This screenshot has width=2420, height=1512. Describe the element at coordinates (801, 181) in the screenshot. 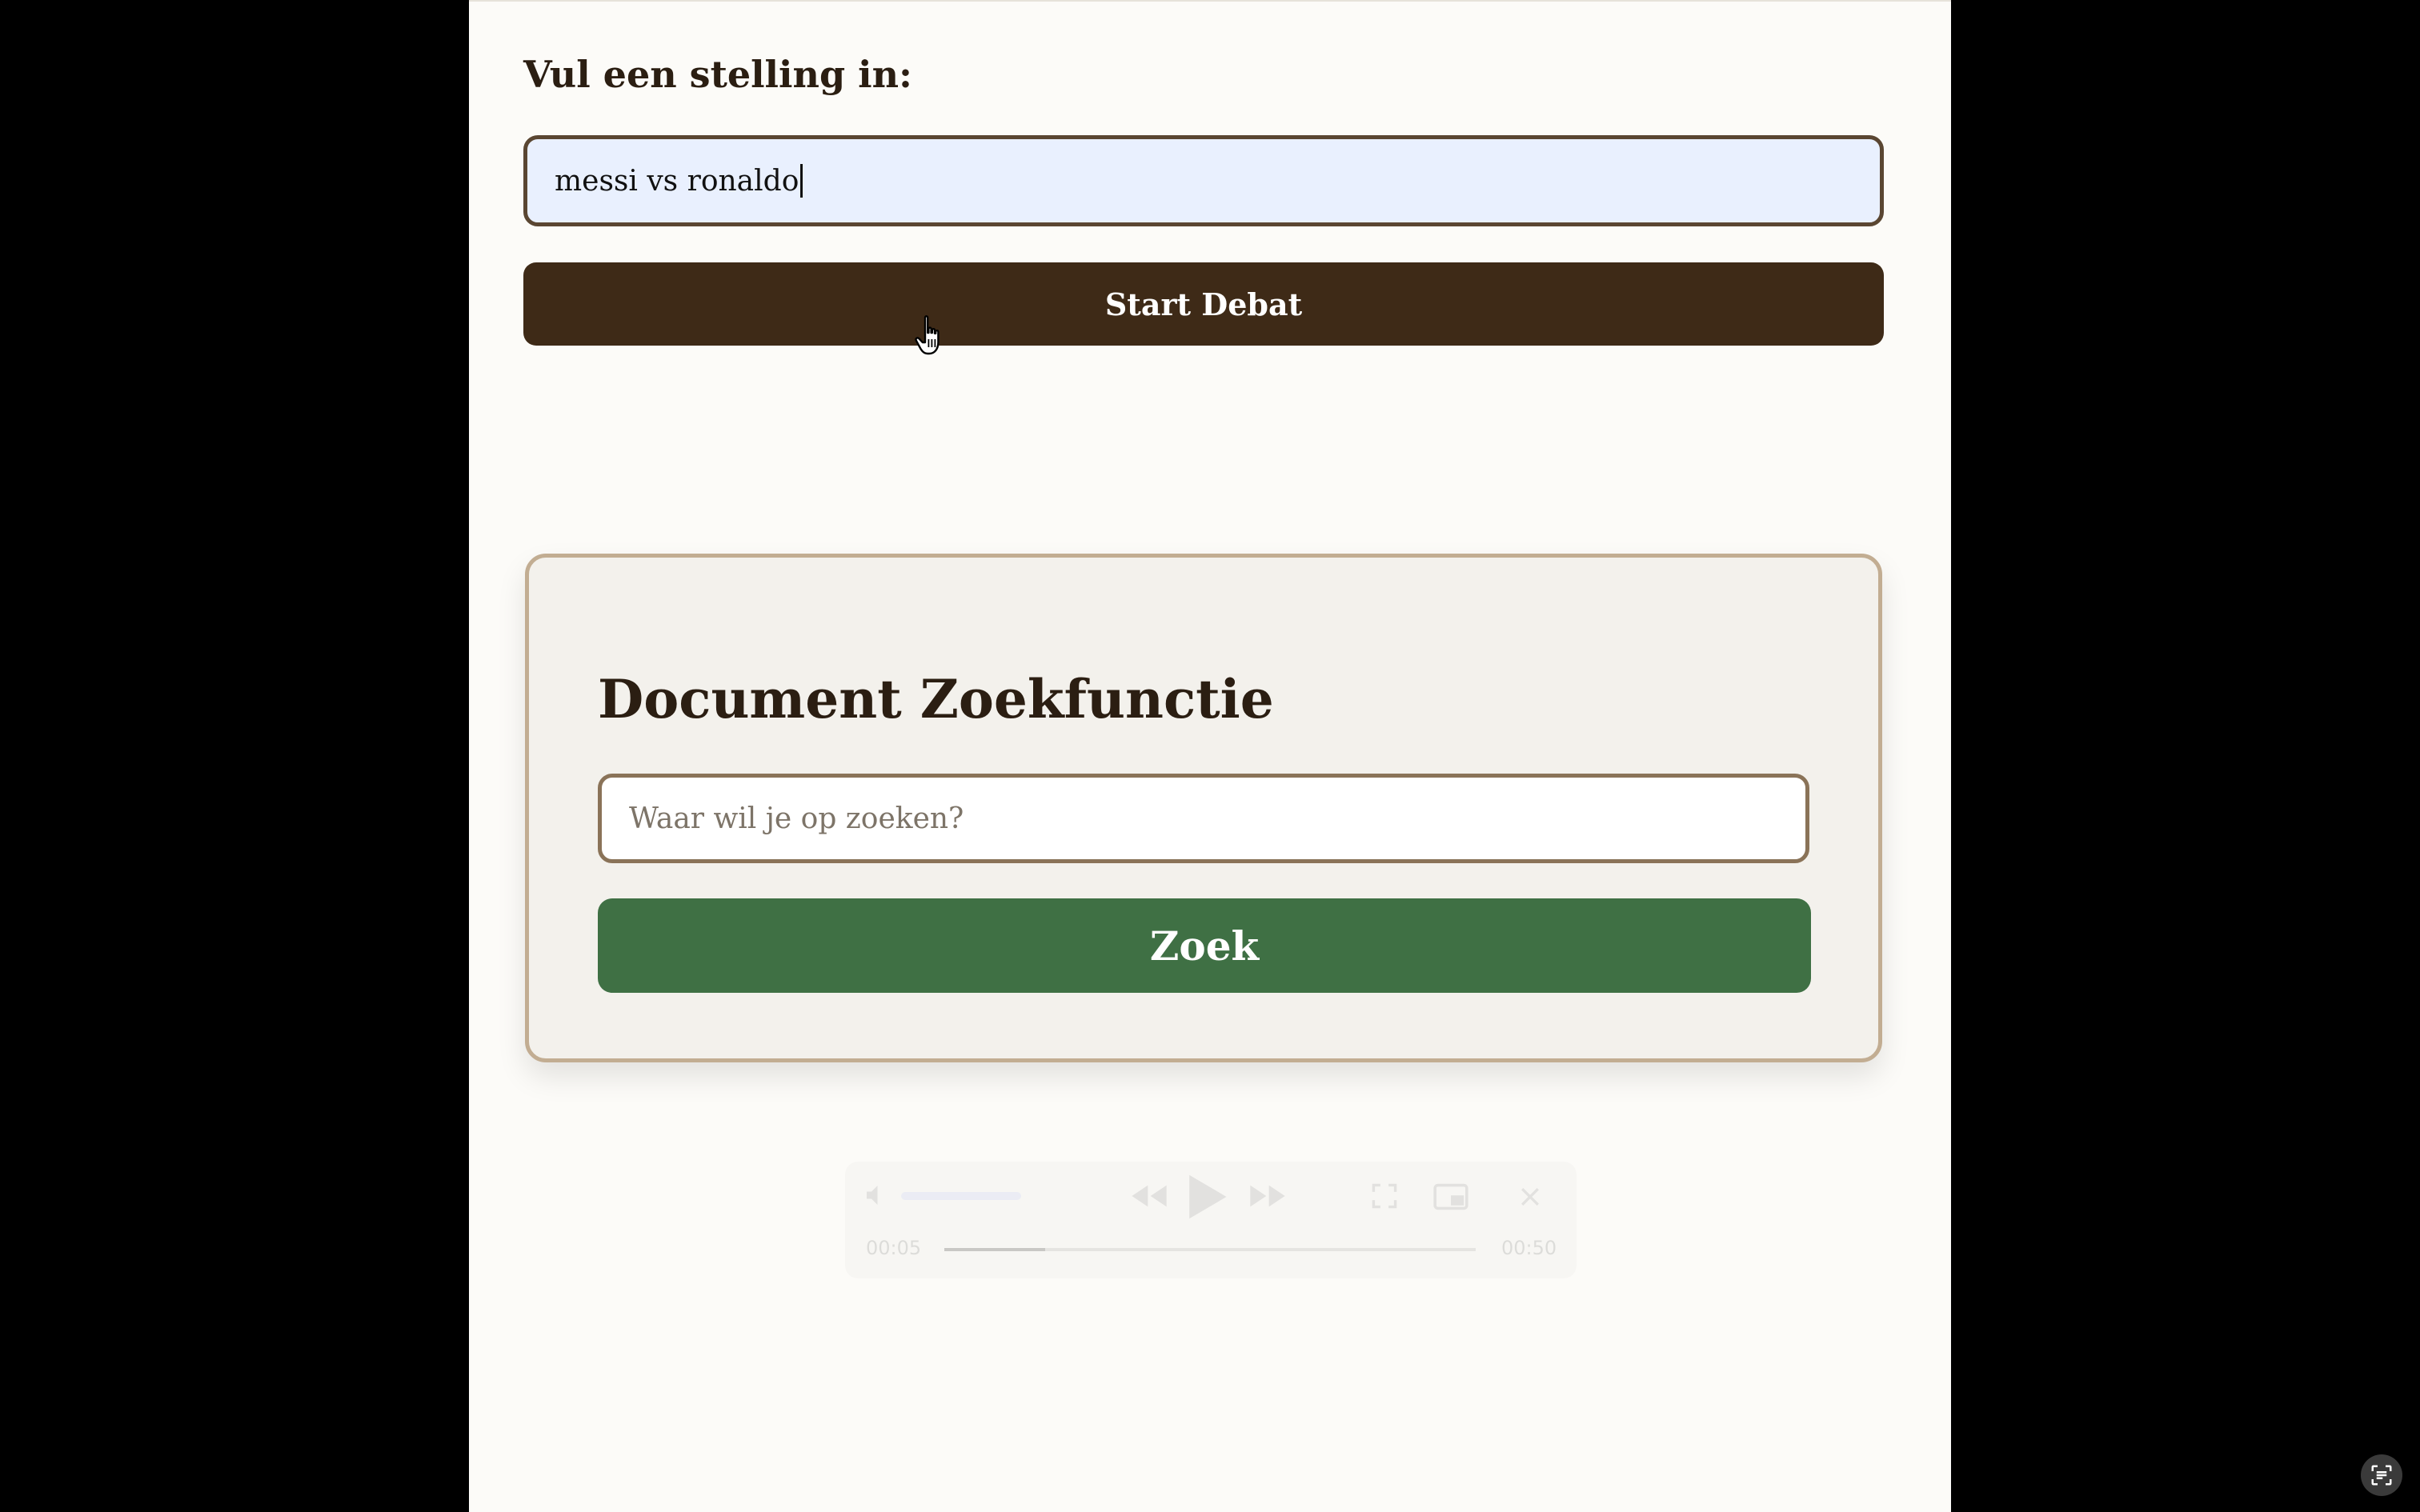

I see `text-caret` at that location.